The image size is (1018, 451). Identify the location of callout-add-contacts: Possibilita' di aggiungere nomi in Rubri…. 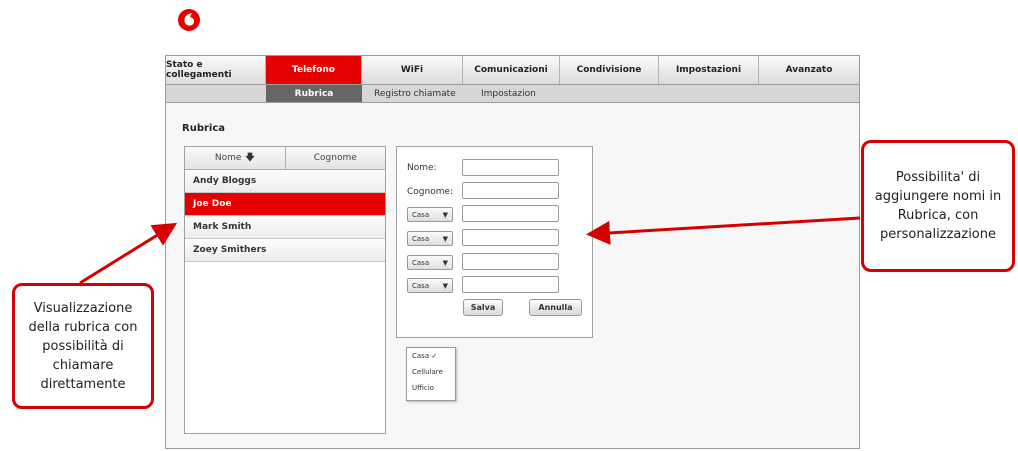
(938, 206).